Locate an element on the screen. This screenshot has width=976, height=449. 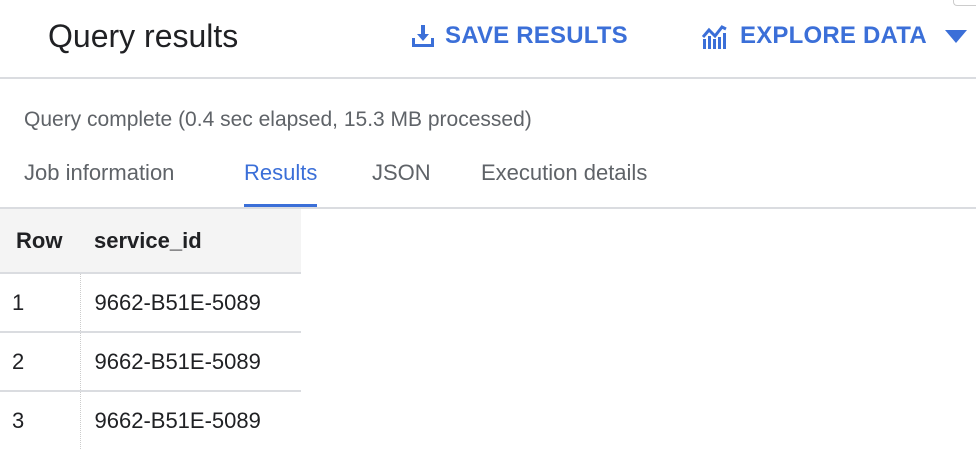
save-results-label: SAVE RESULTS is located at coordinates (536, 35).